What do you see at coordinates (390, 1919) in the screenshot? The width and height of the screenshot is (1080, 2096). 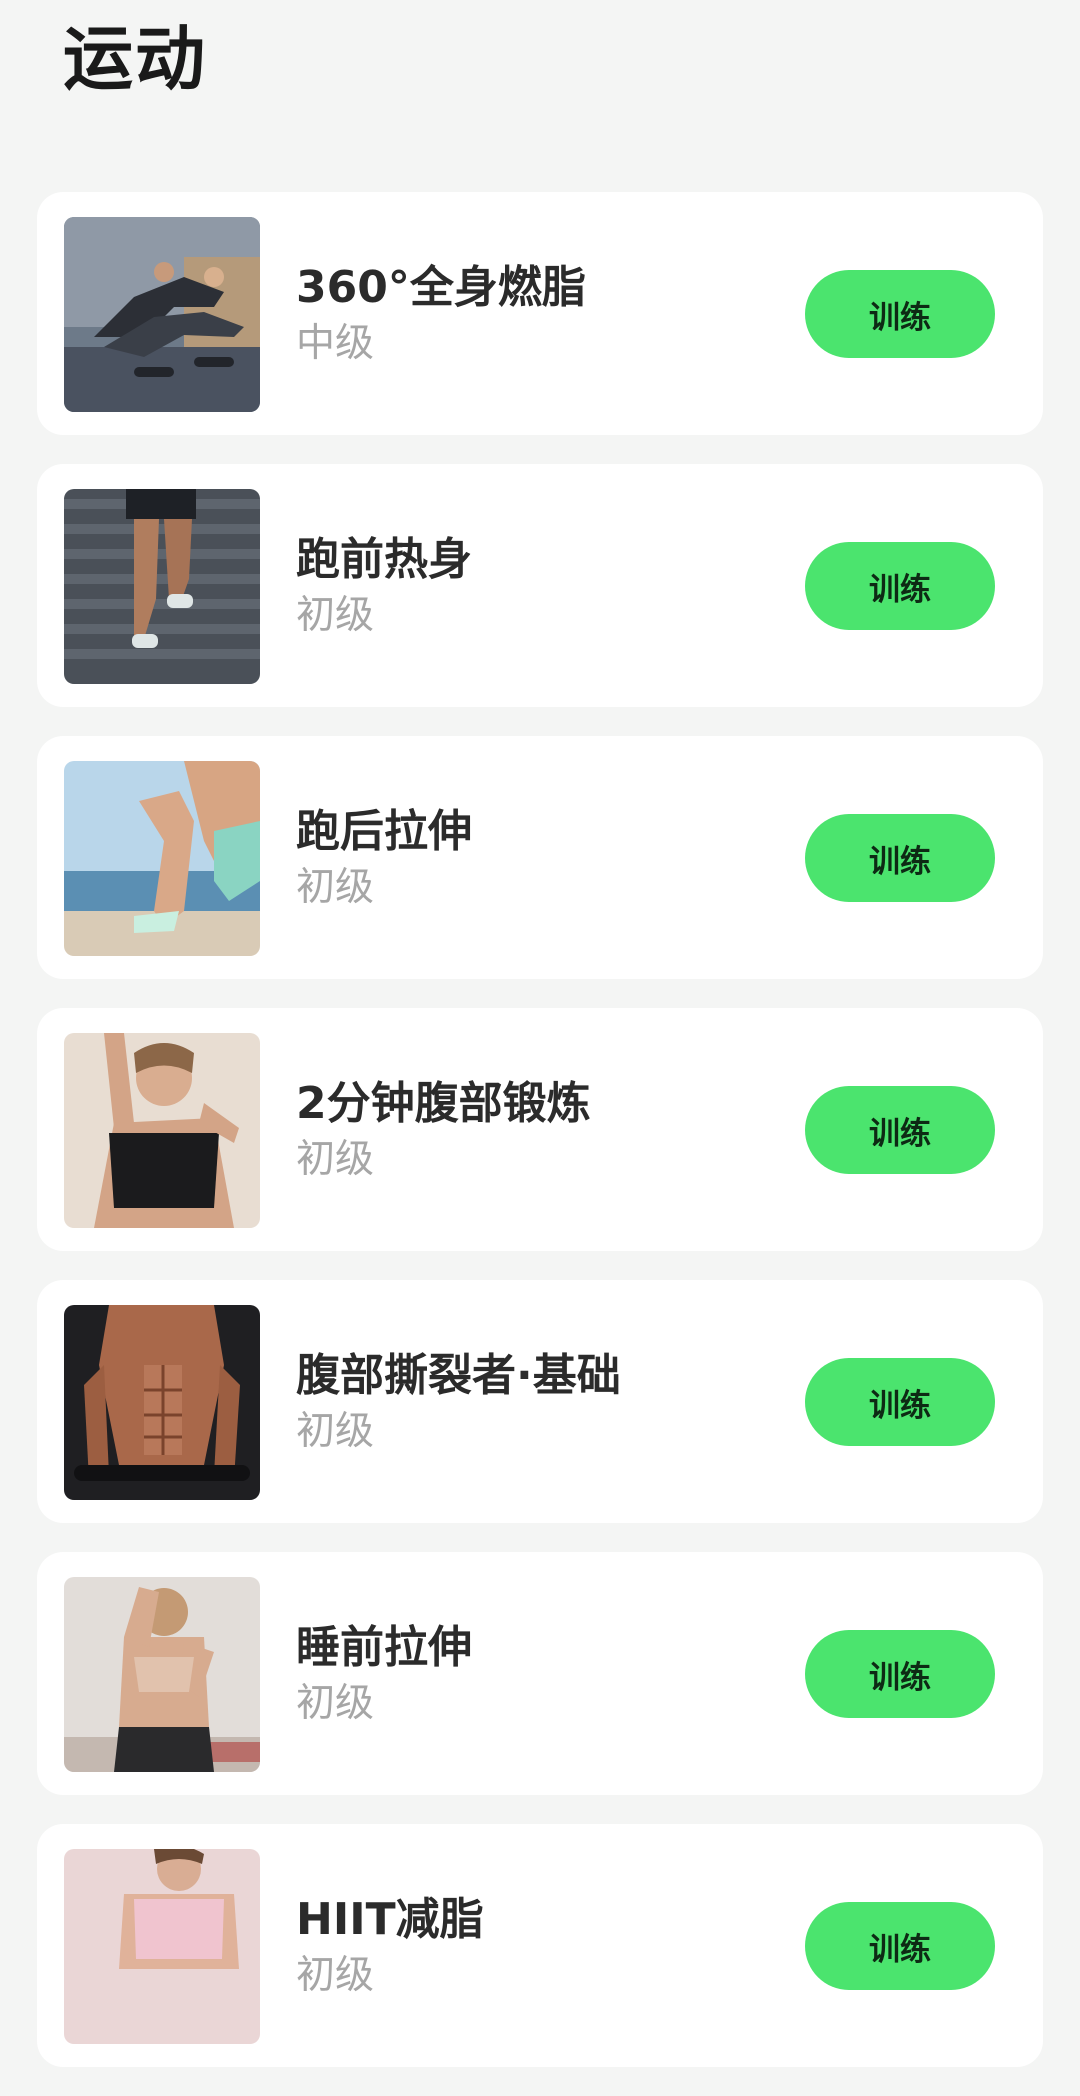 I see `workout-title: HIIT减脂` at bounding box center [390, 1919].